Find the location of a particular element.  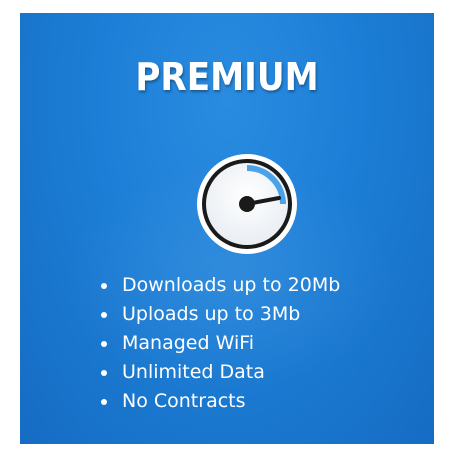

feature-item: Unlimited Data is located at coordinates (216, 372).